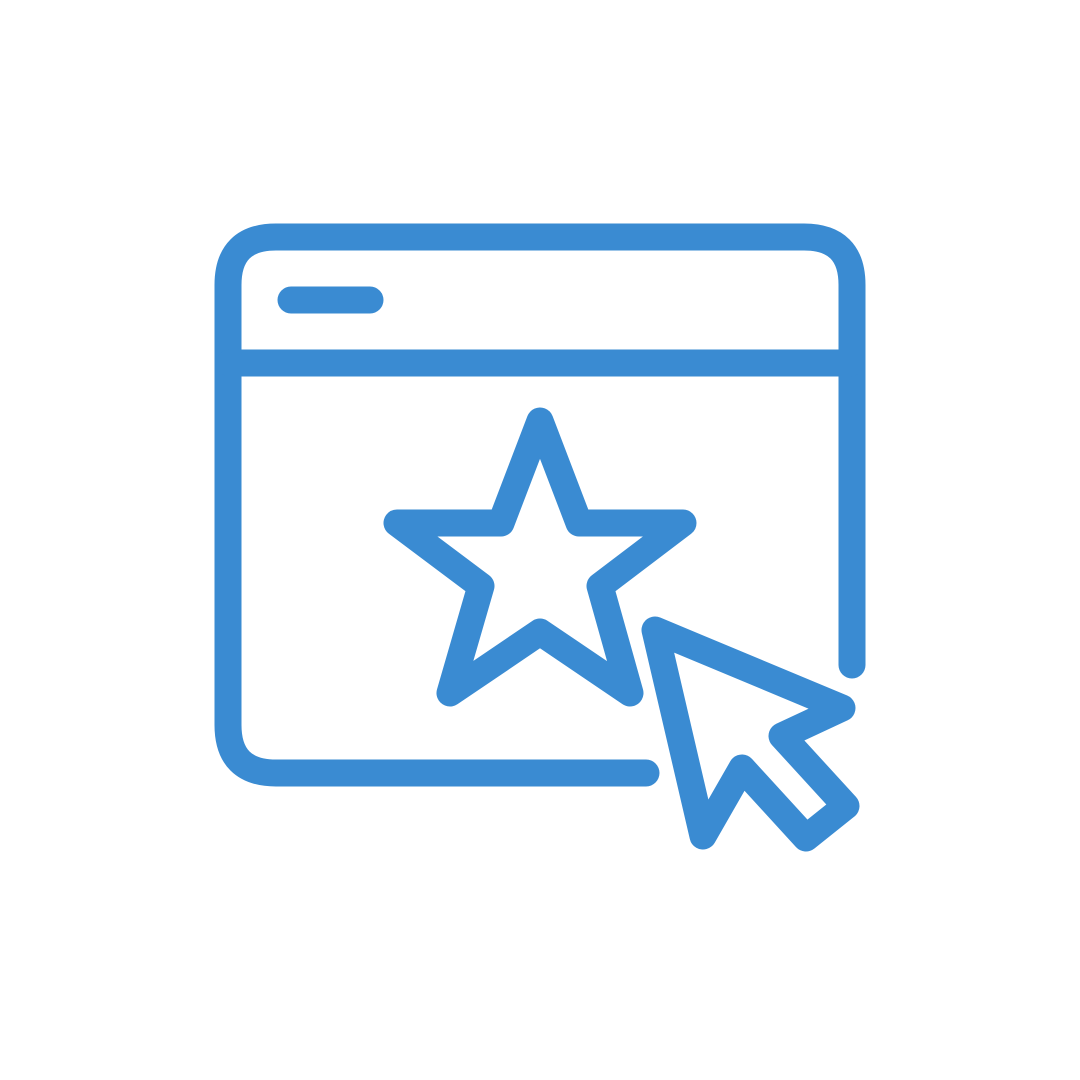  I want to click on cursor-arrow-icon, so click(750, 734).